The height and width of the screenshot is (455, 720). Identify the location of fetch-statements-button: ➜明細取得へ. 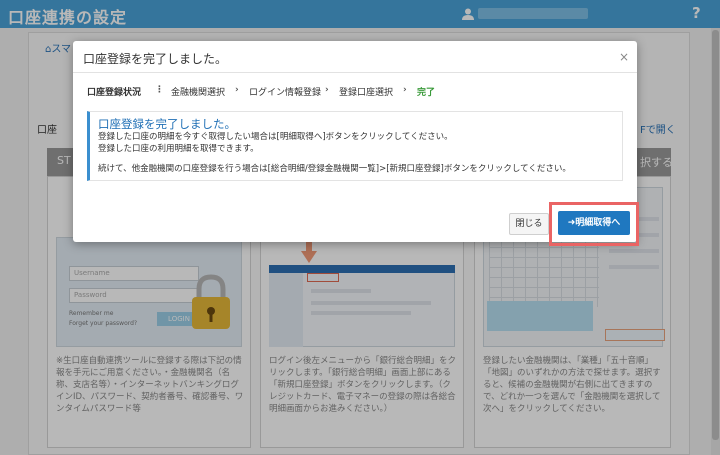
(594, 223).